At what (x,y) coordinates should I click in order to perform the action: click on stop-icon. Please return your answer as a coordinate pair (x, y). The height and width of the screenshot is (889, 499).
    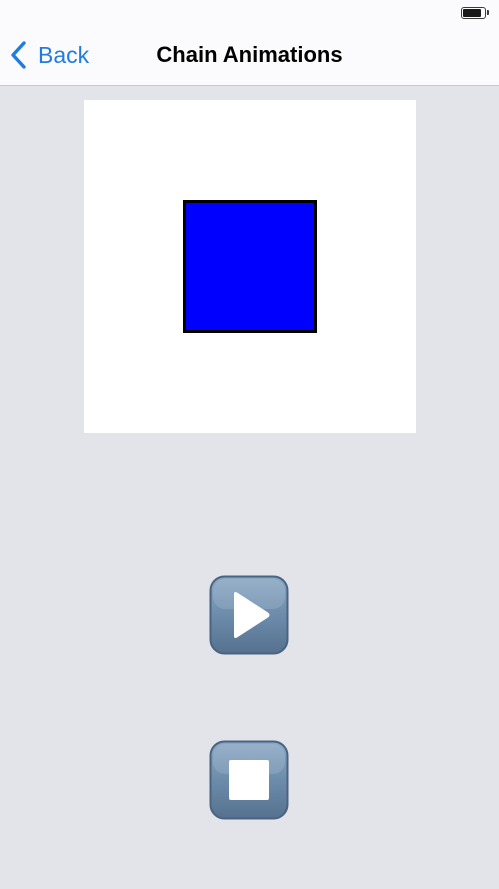
    Looking at the image, I should click on (249, 780).